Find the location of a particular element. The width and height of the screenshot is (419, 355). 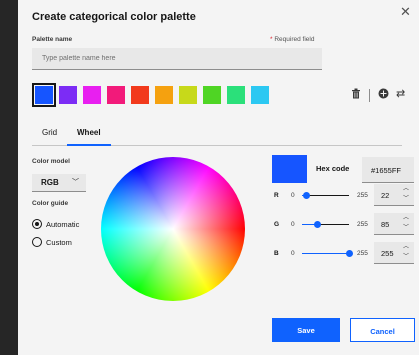

palette-name-input is located at coordinates (177, 59).